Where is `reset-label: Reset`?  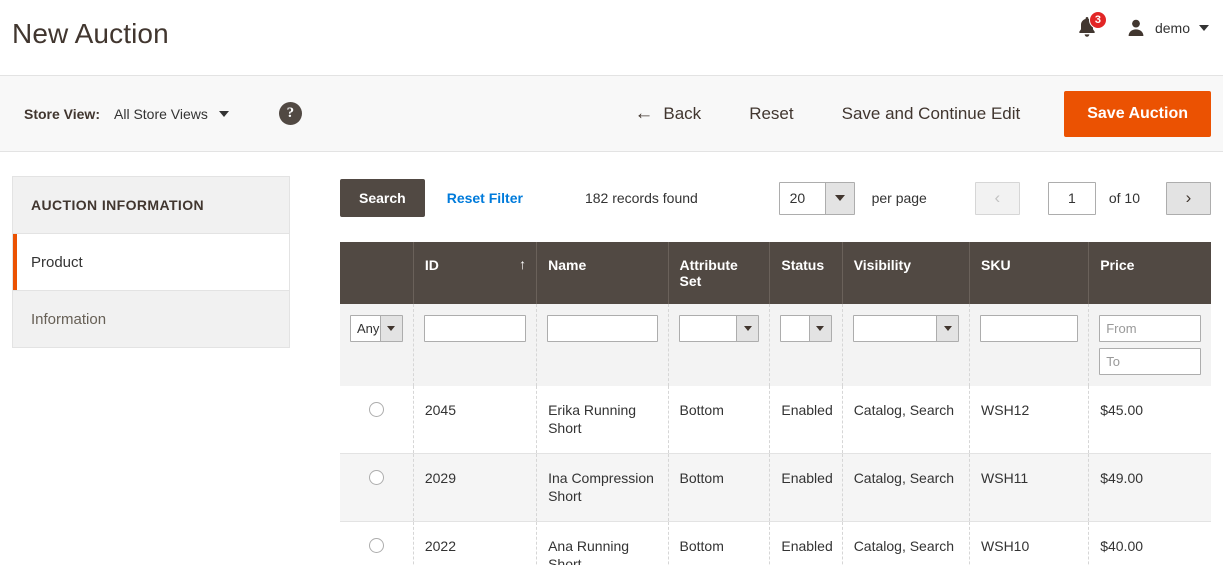 reset-label: Reset is located at coordinates (771, 113).